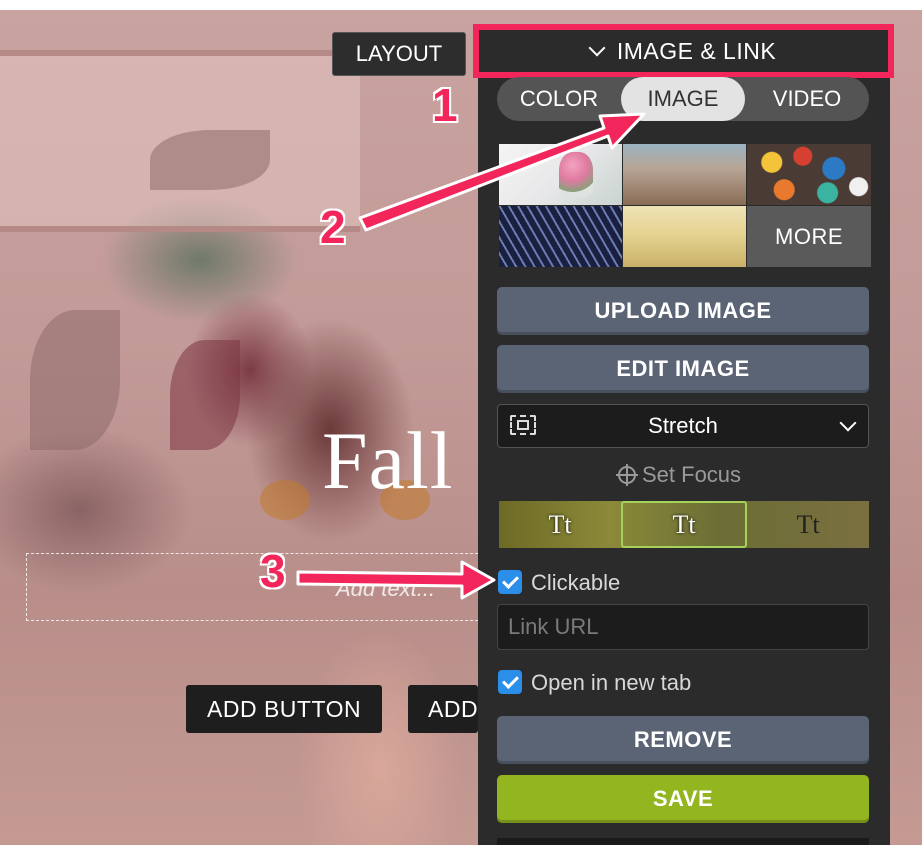  I want to click on panel-bottom-edge, so click(683, 841).